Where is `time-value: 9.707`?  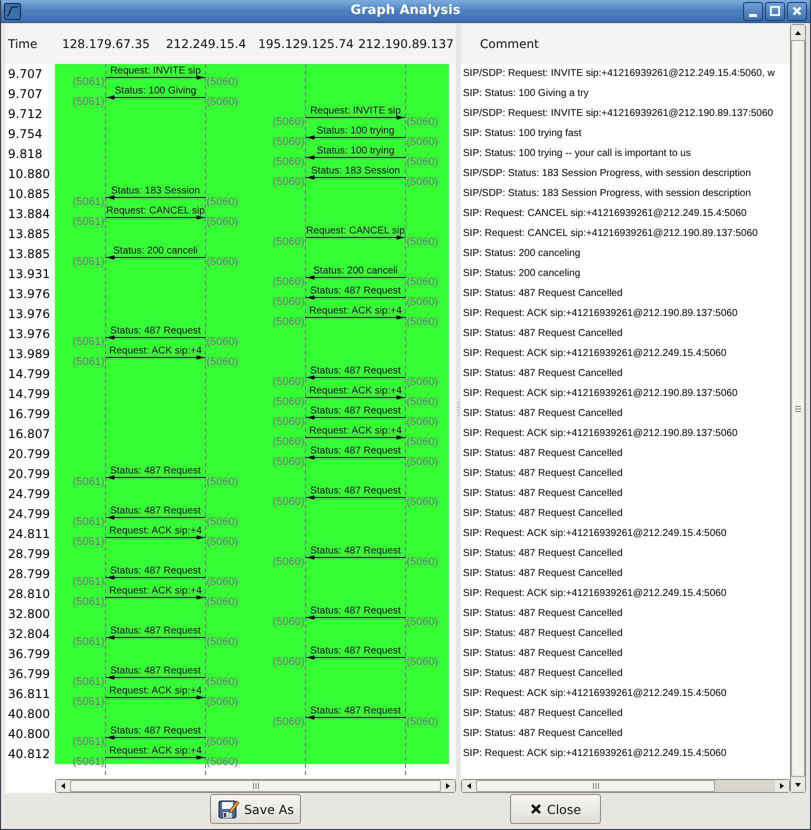
time-value: 9.707 is located at coordinates (24, 94).